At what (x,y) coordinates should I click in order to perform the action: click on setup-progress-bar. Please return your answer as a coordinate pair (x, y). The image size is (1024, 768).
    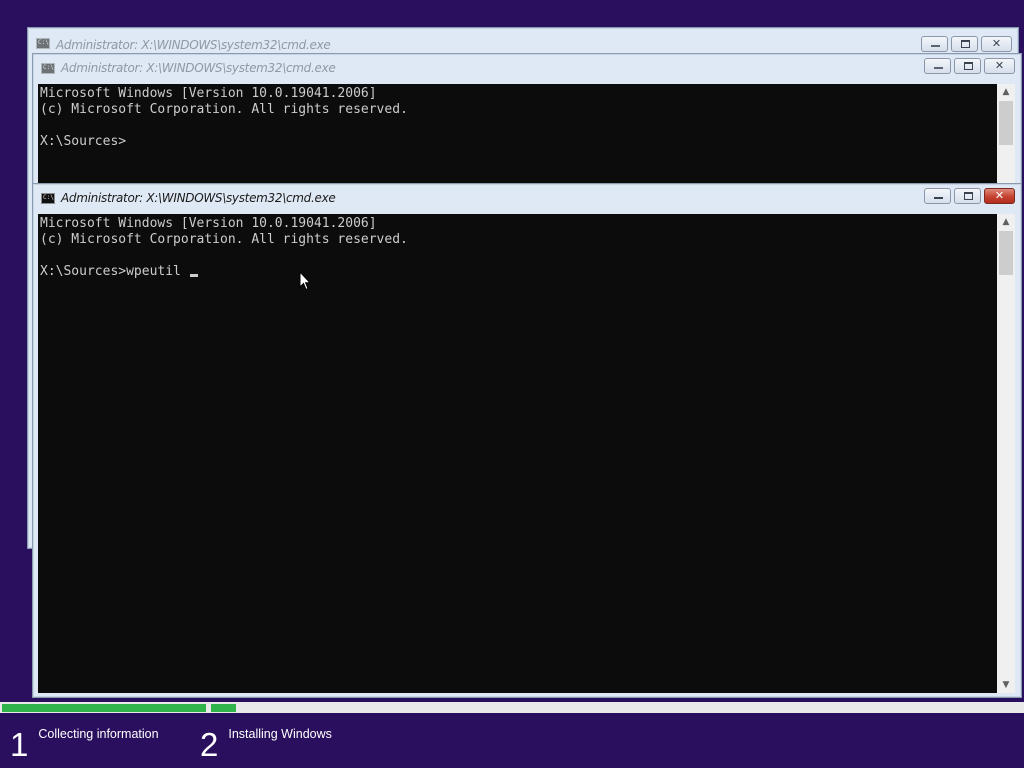
    Looking at the image, I should click on (512, 707).